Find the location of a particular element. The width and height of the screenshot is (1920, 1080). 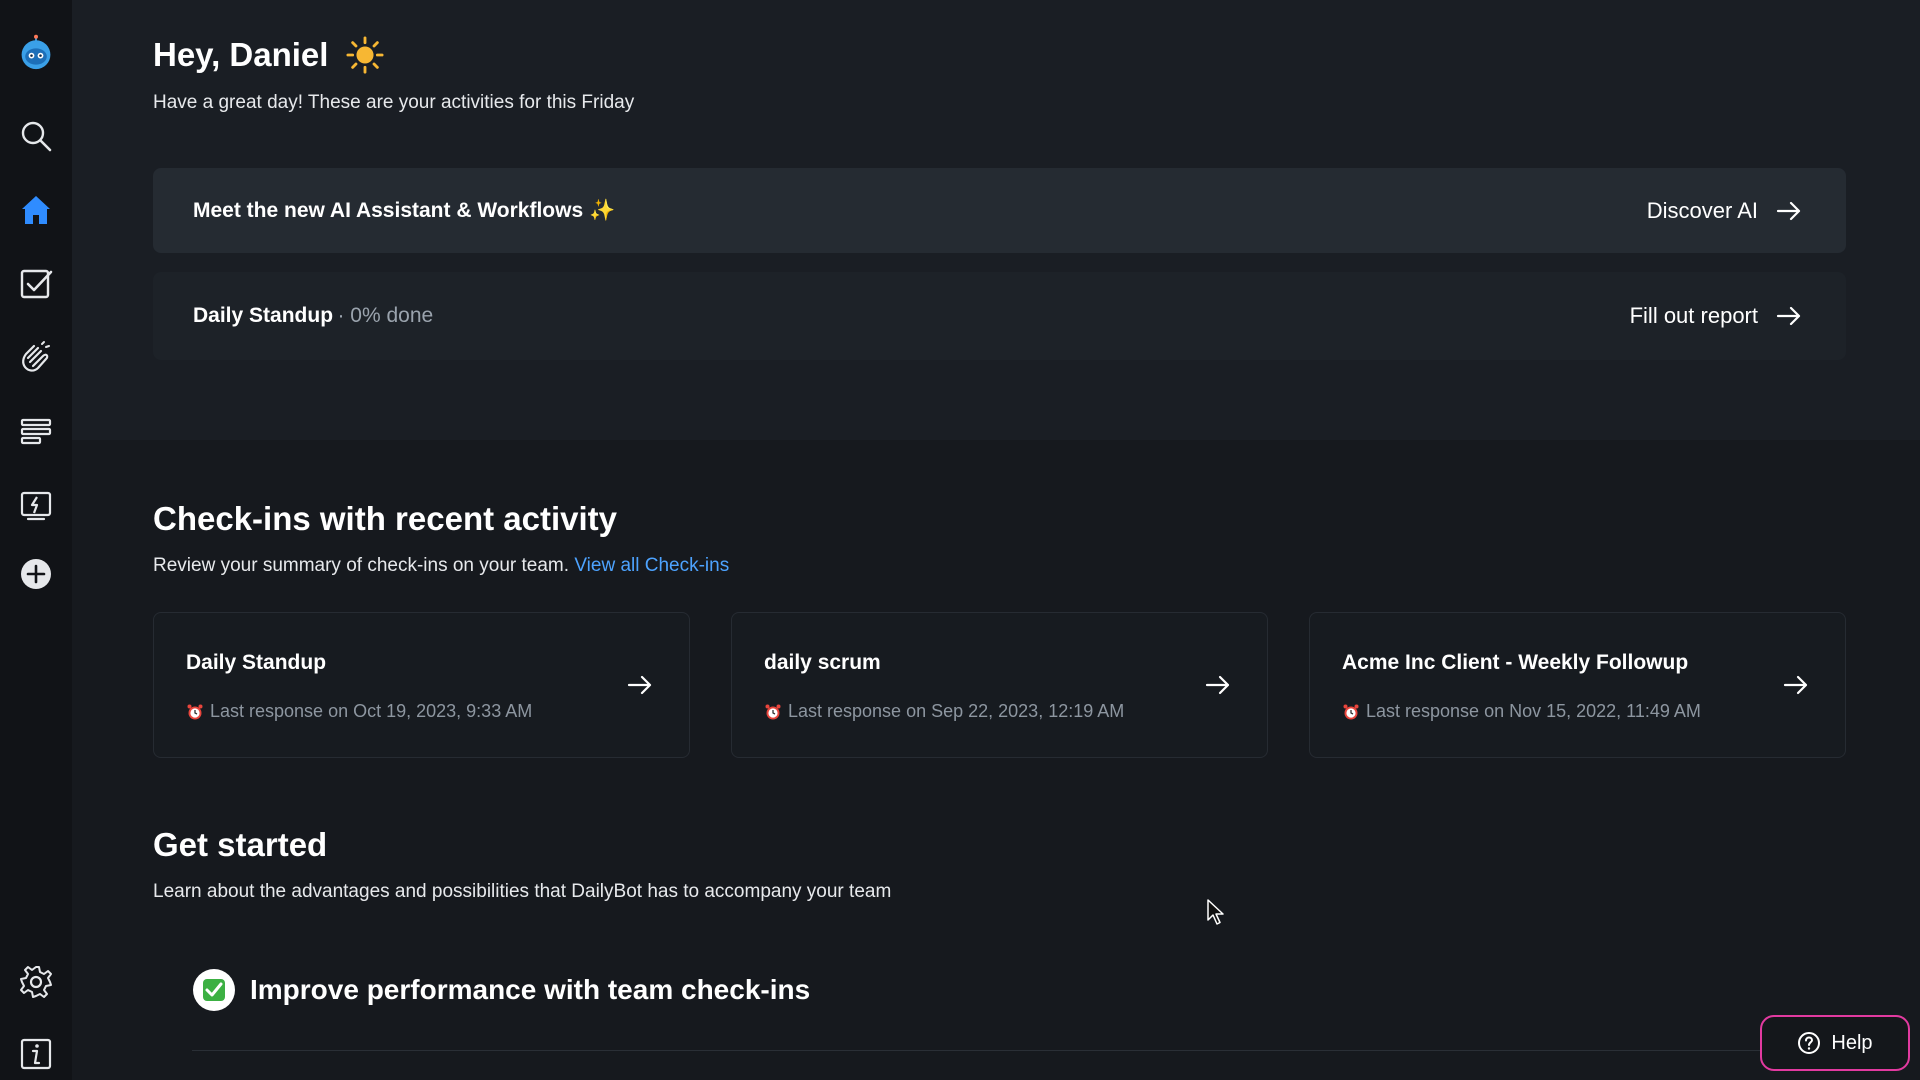

home-icon is located at coordinates (36, 210).